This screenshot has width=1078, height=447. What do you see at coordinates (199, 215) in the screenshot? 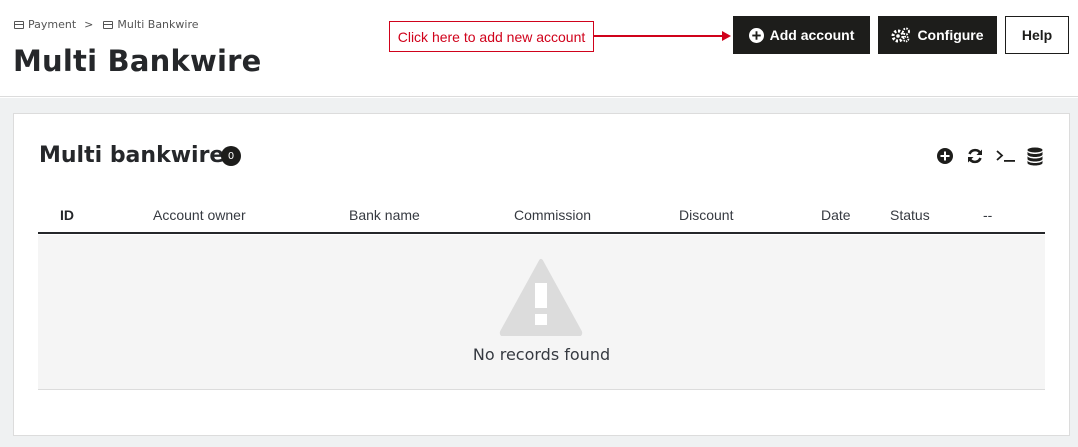
I see `column-header-account-owner: Account owner` at bounding box center [199, 215].